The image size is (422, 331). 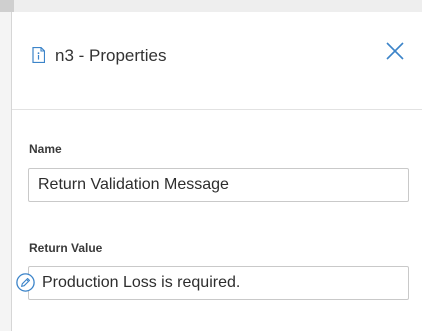 I want to click on close-icon, so click(x=395, y=51).